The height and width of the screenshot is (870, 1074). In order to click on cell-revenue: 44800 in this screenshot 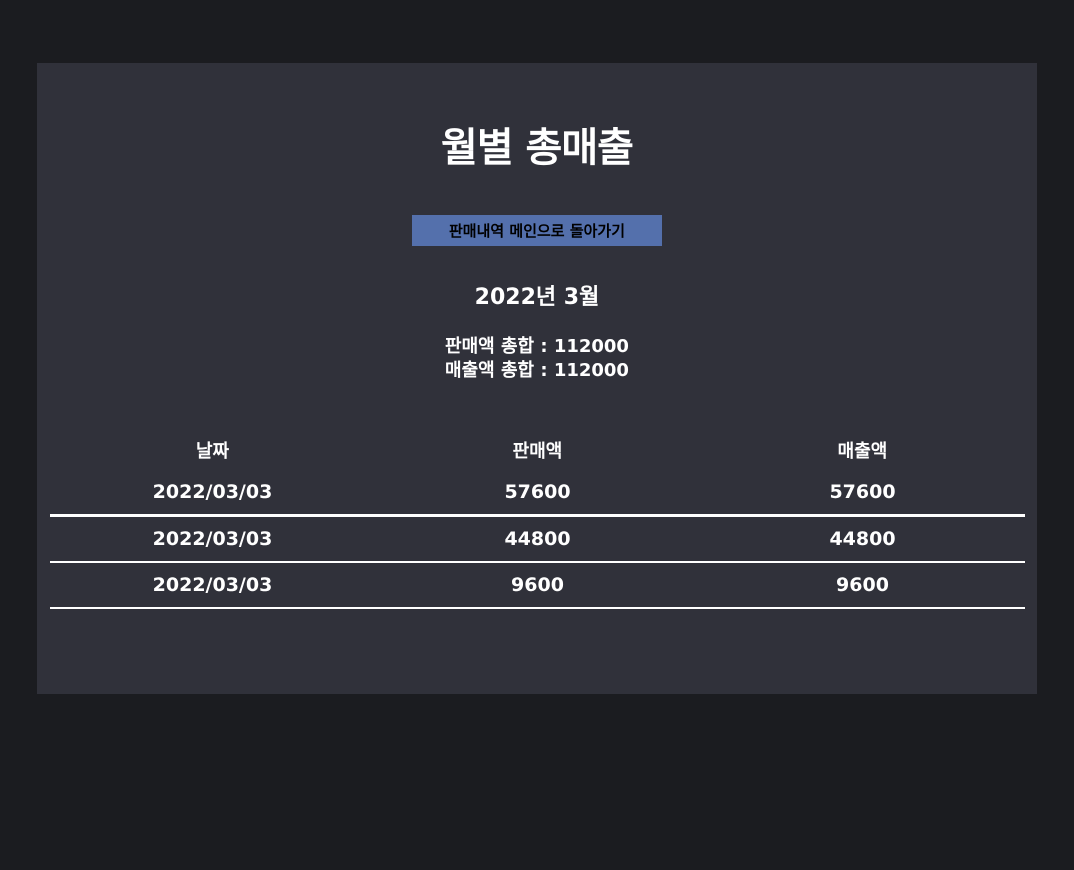, I will do `click(862, 539)`.